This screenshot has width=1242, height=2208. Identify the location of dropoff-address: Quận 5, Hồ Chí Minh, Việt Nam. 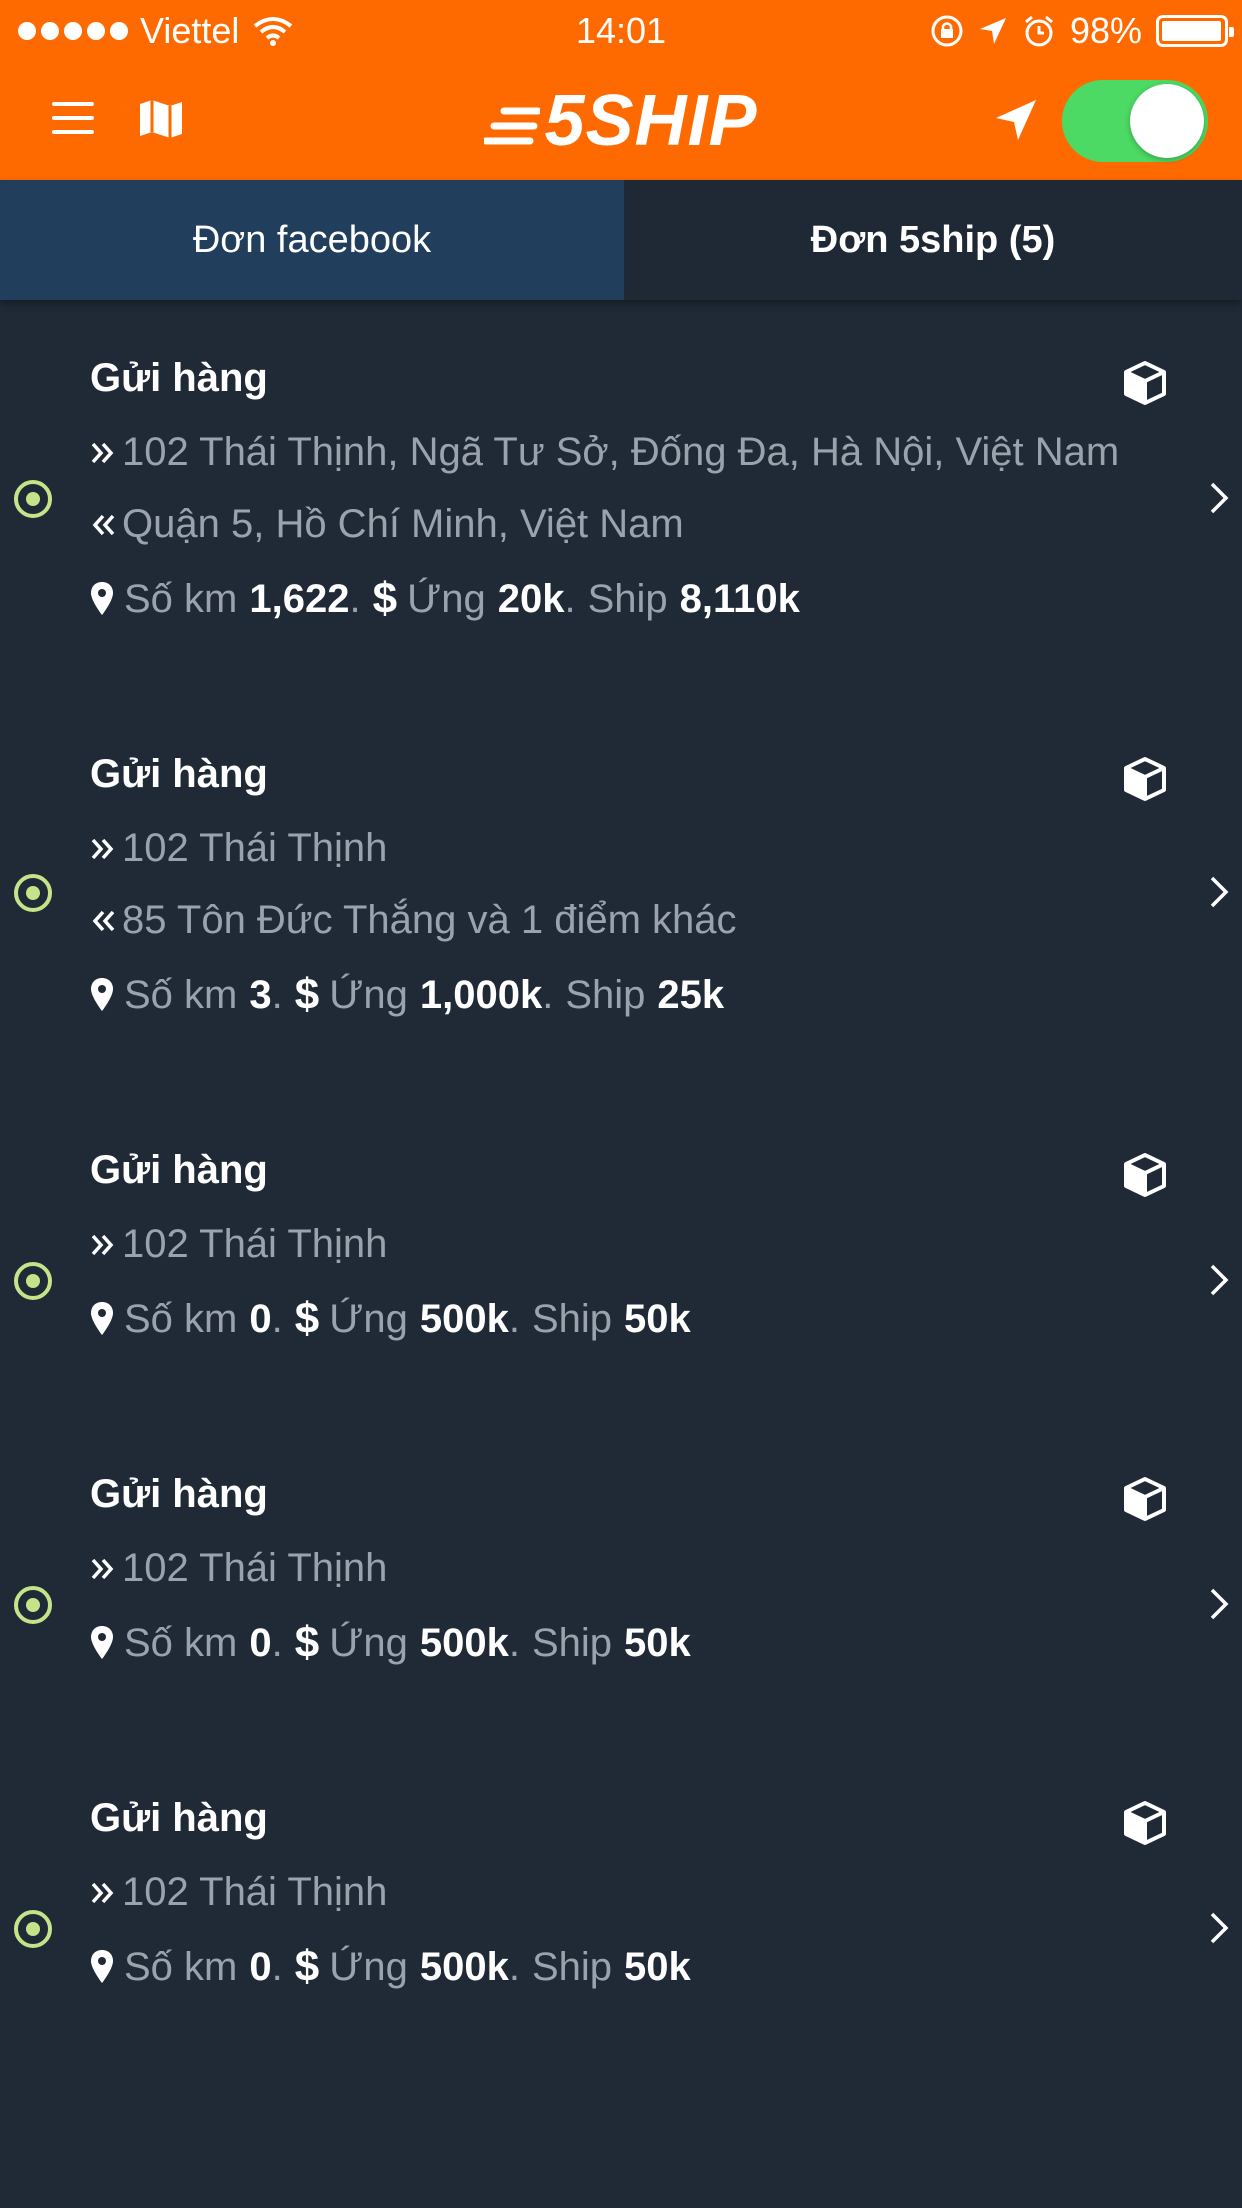
(387, 524).